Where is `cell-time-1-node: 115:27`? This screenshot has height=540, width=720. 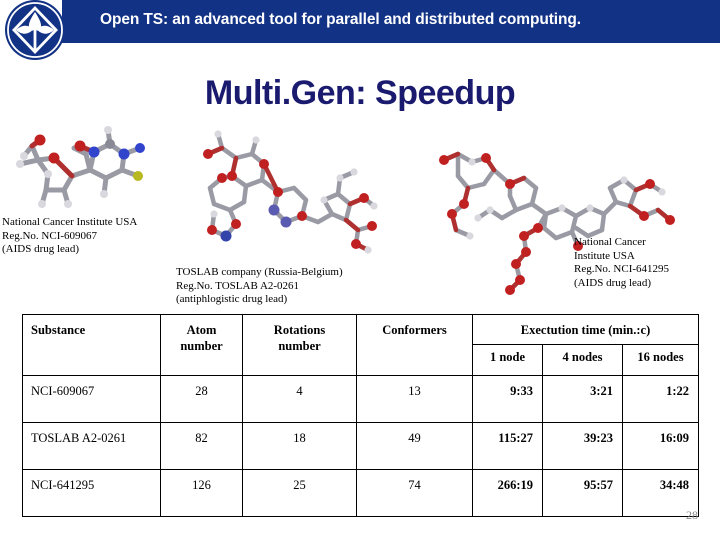 cell-time-1-node: 115:27 is located at coordinates (507, 446).